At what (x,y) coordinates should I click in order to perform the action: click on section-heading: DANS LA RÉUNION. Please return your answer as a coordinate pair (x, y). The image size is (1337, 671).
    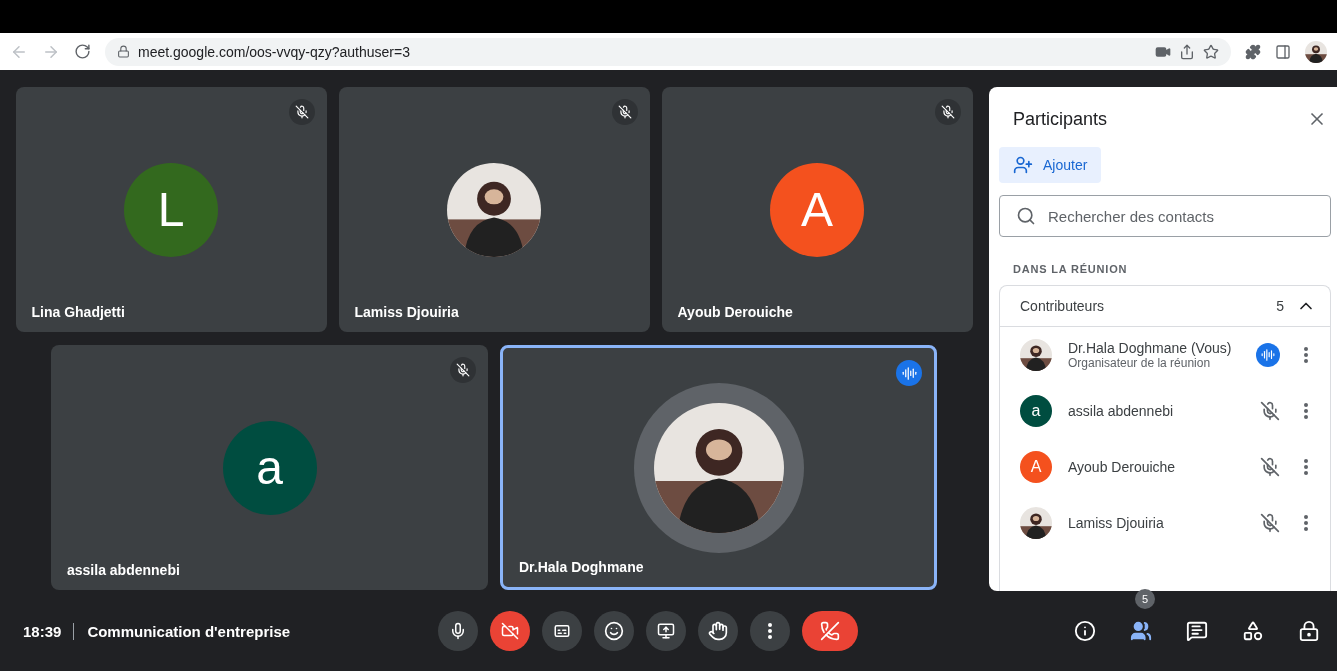
    Looking at the image, I should click on (1071, 269).